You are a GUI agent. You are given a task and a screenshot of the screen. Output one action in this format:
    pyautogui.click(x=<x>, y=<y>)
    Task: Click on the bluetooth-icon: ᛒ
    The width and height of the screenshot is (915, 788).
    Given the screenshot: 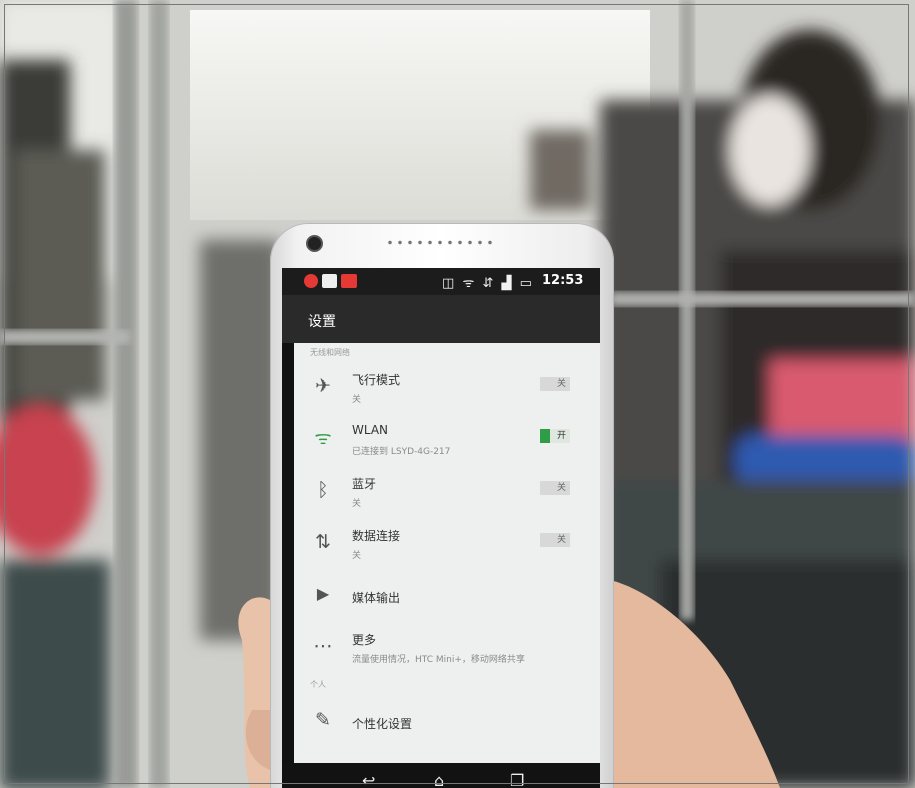 What is the action you would take?
    pyautogui.click(x=323, y=490)
    